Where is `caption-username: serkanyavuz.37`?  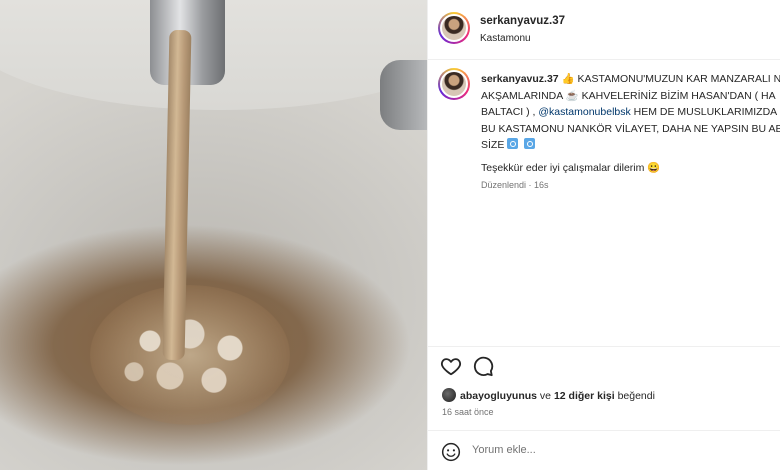 caption-username: serkanyavuz.37 is located at coordinates (520, 79).